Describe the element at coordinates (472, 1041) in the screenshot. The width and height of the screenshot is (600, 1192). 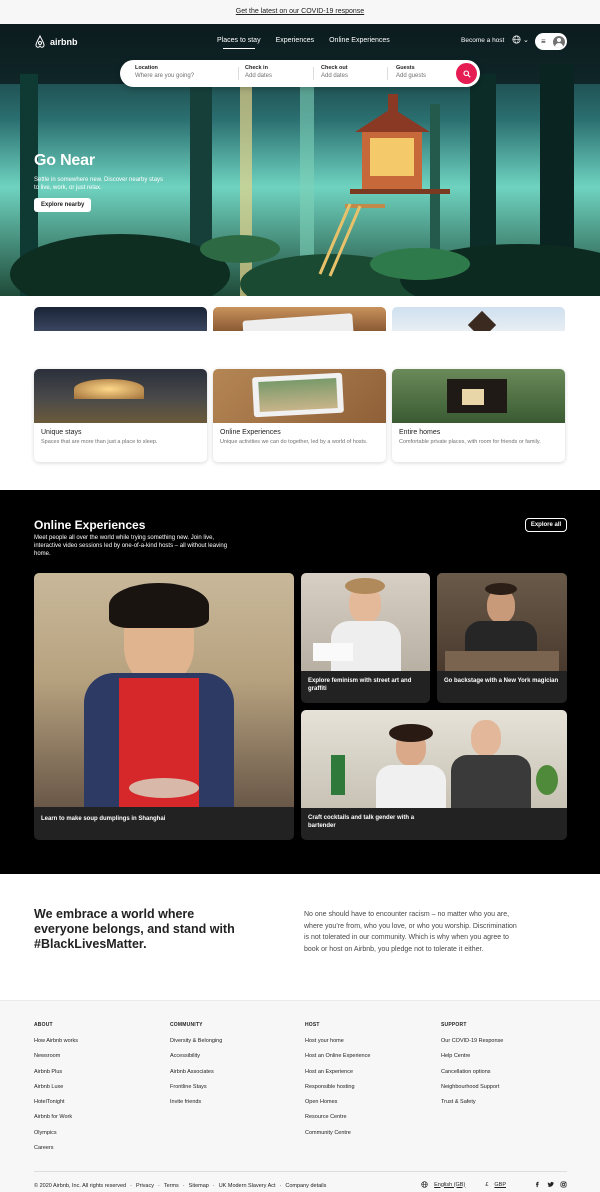
I see `footer-link: Our COVID-19 Response` at that location.